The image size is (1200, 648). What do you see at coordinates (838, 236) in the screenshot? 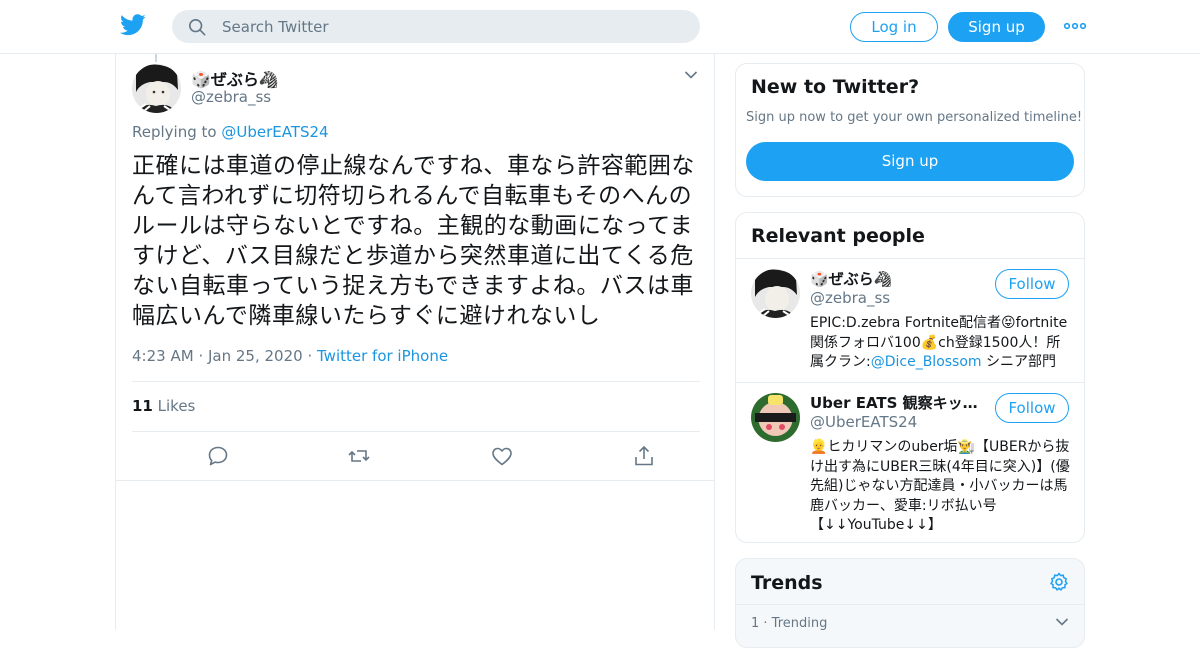
I see `relevant-people-title: Relevant people` at bounding box center [838, 236].